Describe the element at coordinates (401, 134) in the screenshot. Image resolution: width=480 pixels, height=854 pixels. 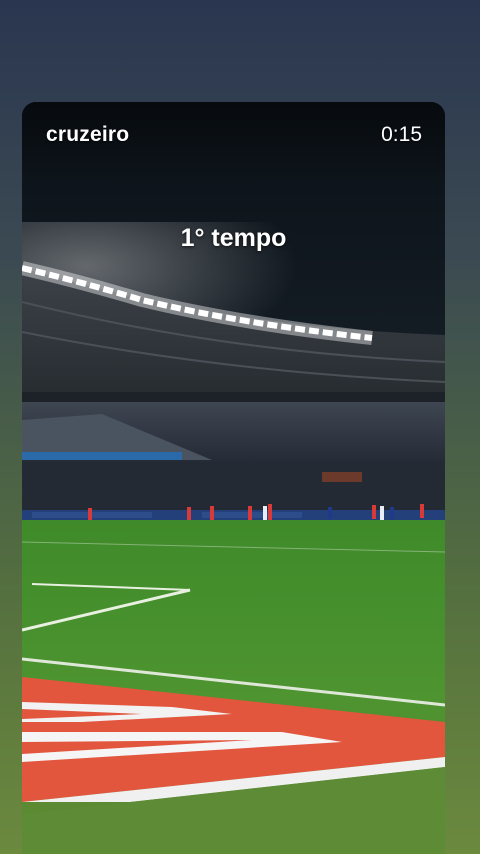
I see `story-timestamp: 0:15` at that location.